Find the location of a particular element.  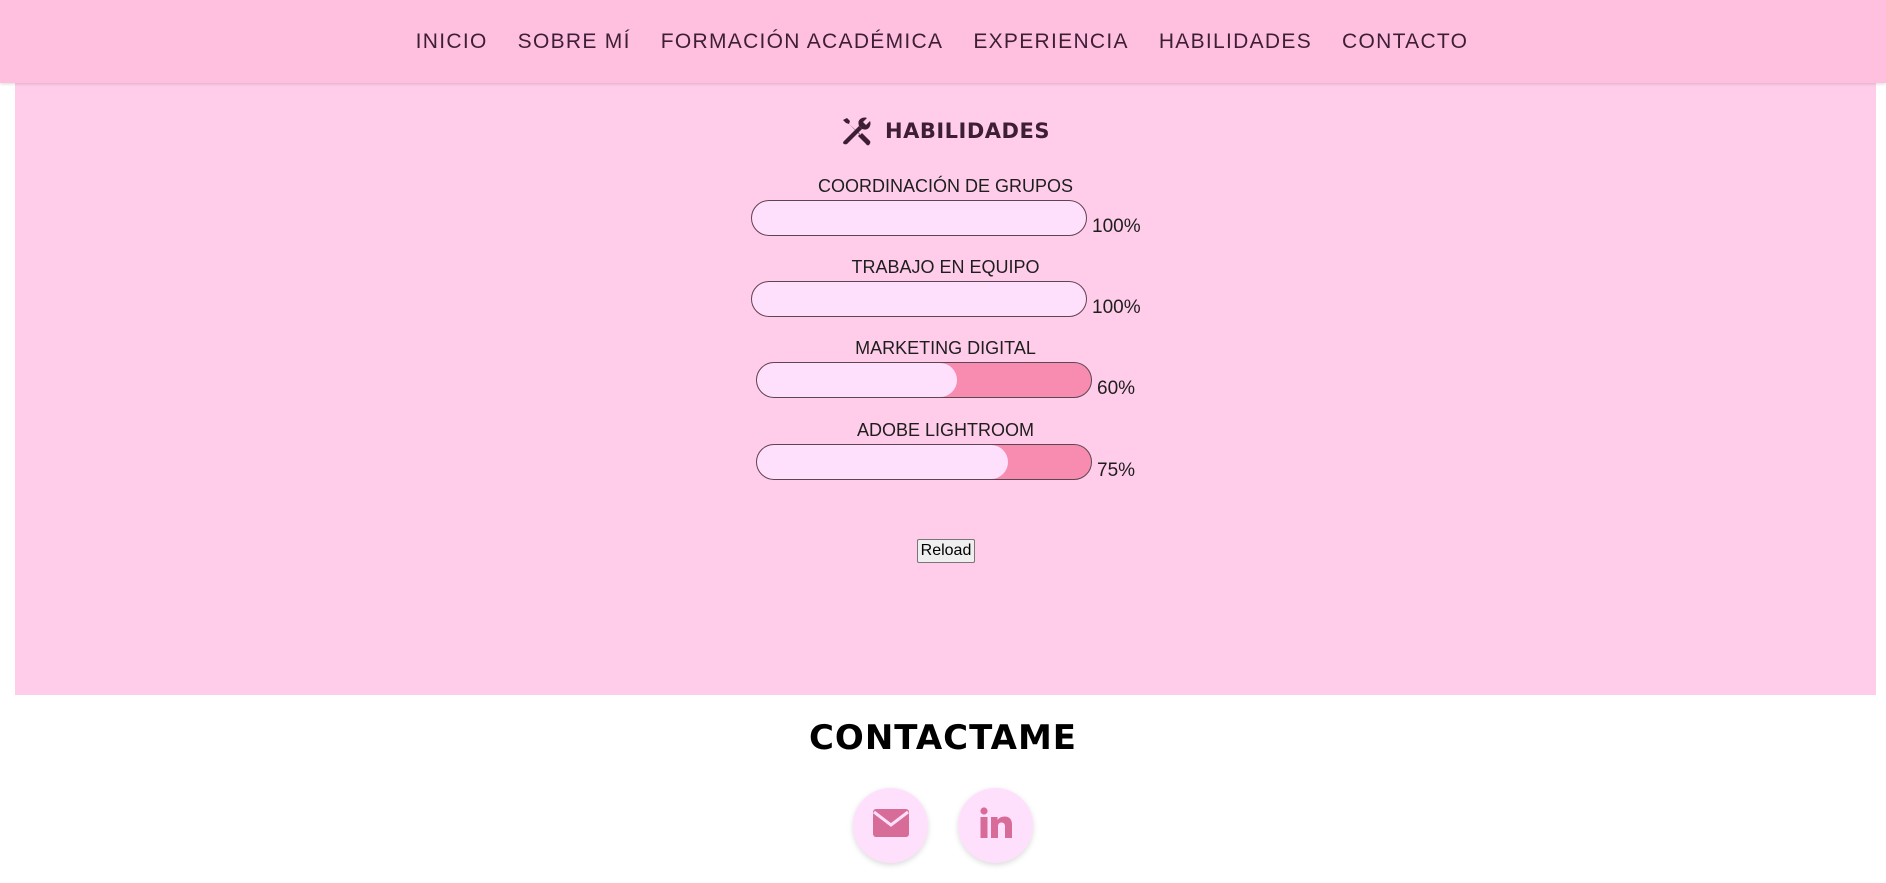

skill-label: MARKETING DIGITAL is located at coordinates (945, 348).